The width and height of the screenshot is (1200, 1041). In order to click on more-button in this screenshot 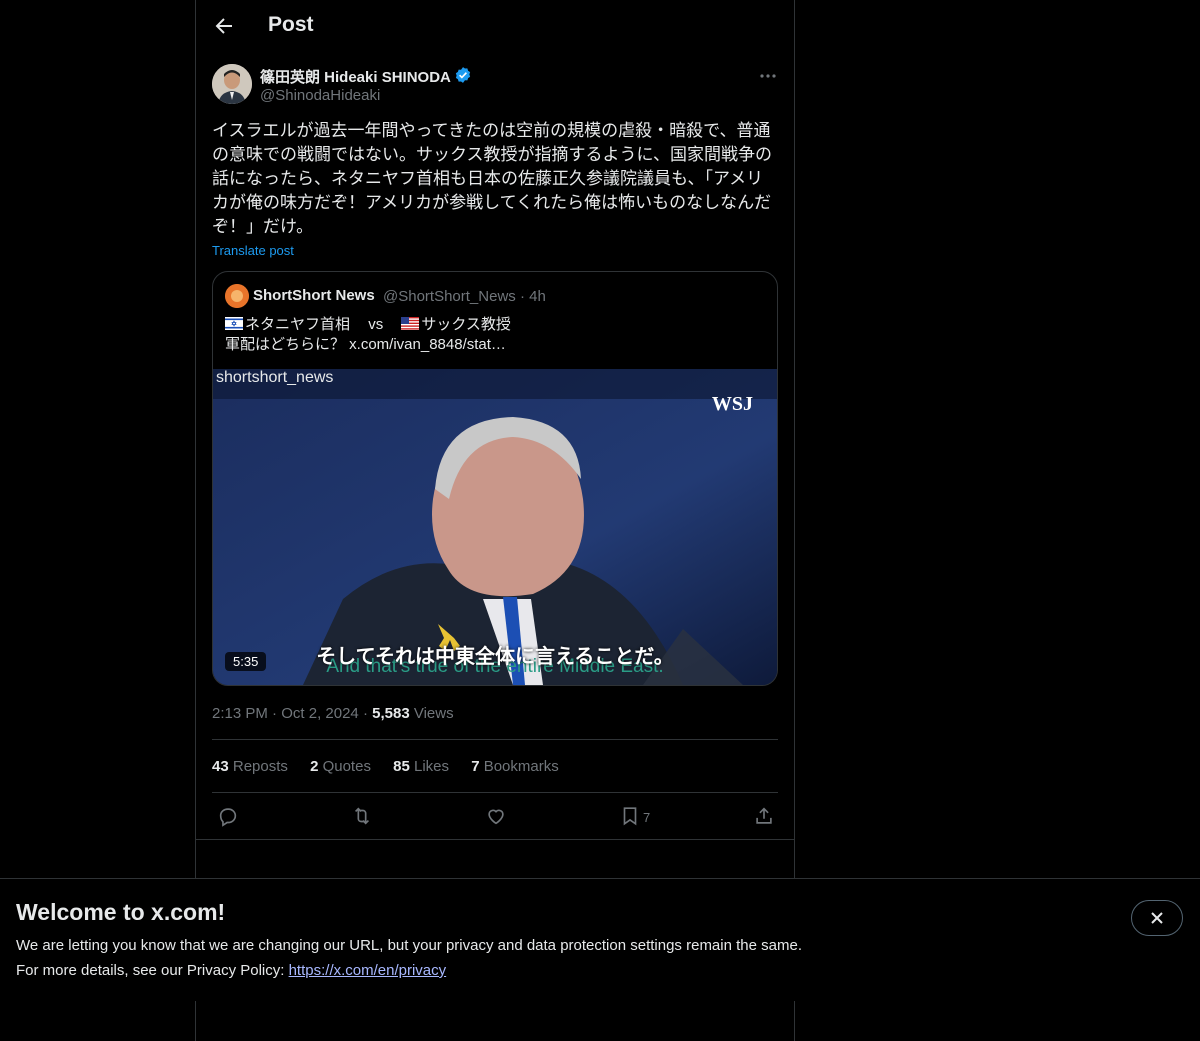, I will do `click(768, 76)`.